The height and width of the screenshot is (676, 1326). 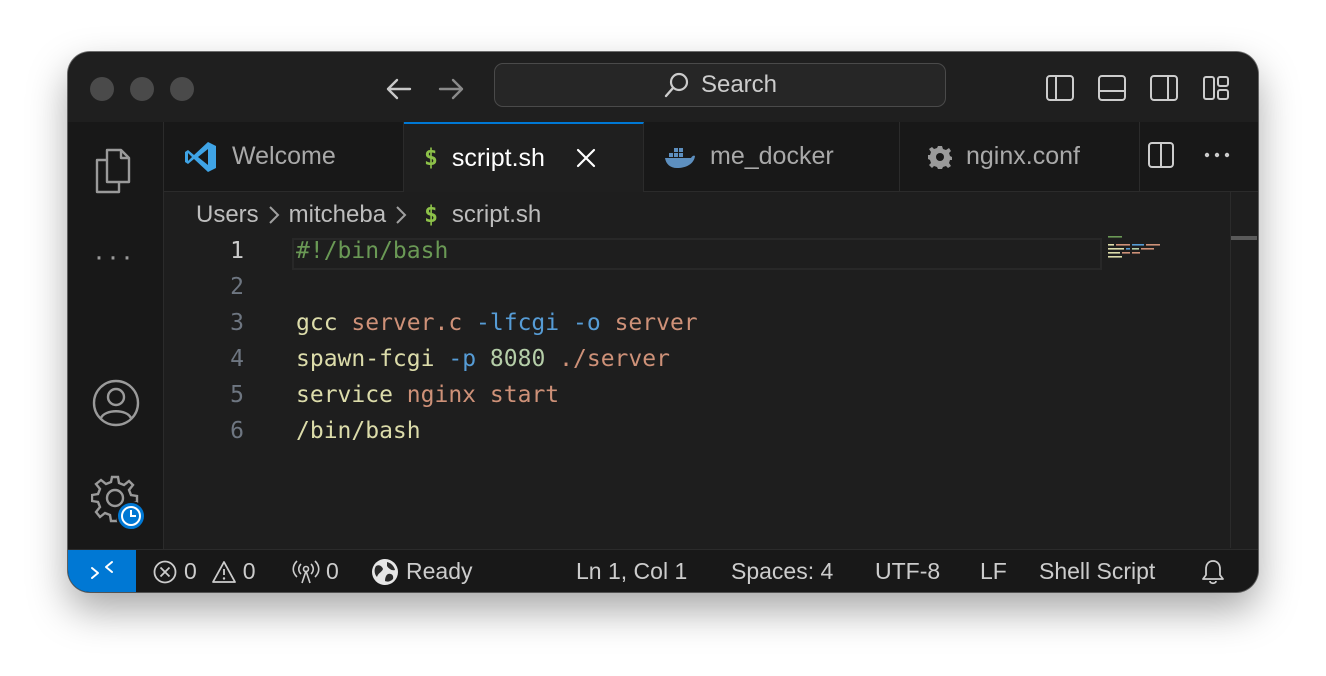 I want to click on code-token: /bin/bash, so click(x=358, y=431).